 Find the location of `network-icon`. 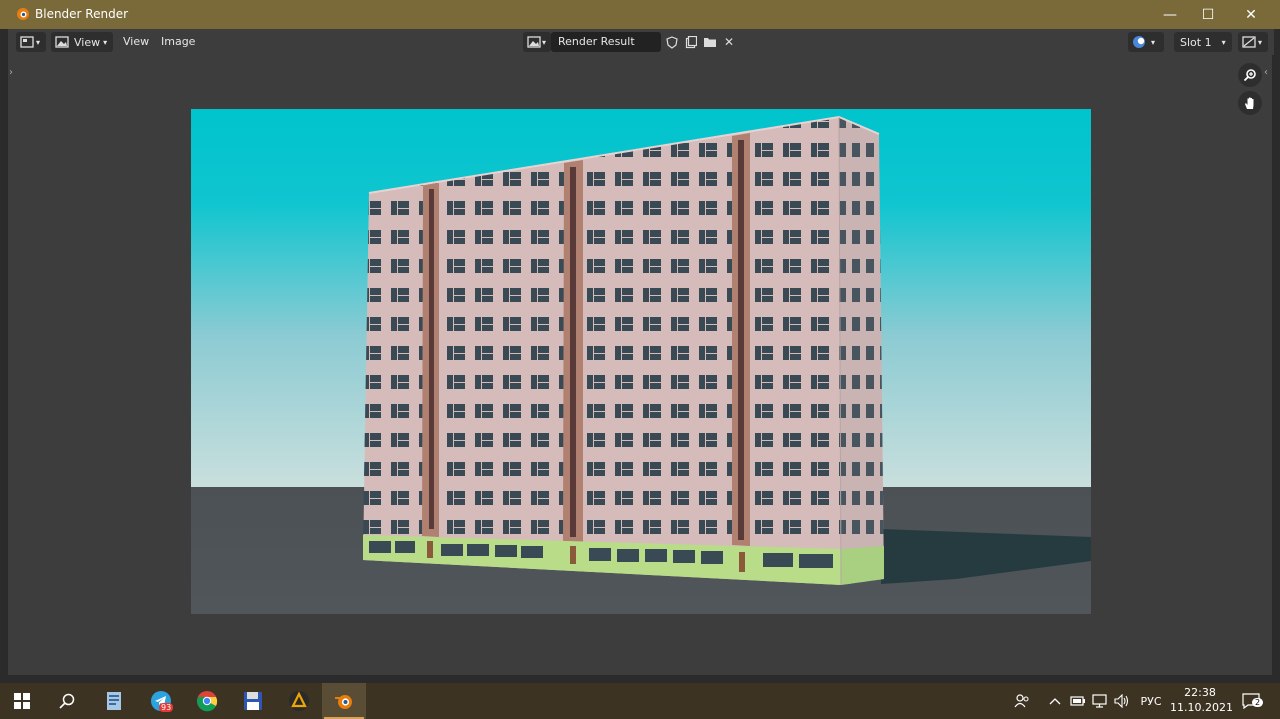

network-icon is located at coordinates (1100, 701).